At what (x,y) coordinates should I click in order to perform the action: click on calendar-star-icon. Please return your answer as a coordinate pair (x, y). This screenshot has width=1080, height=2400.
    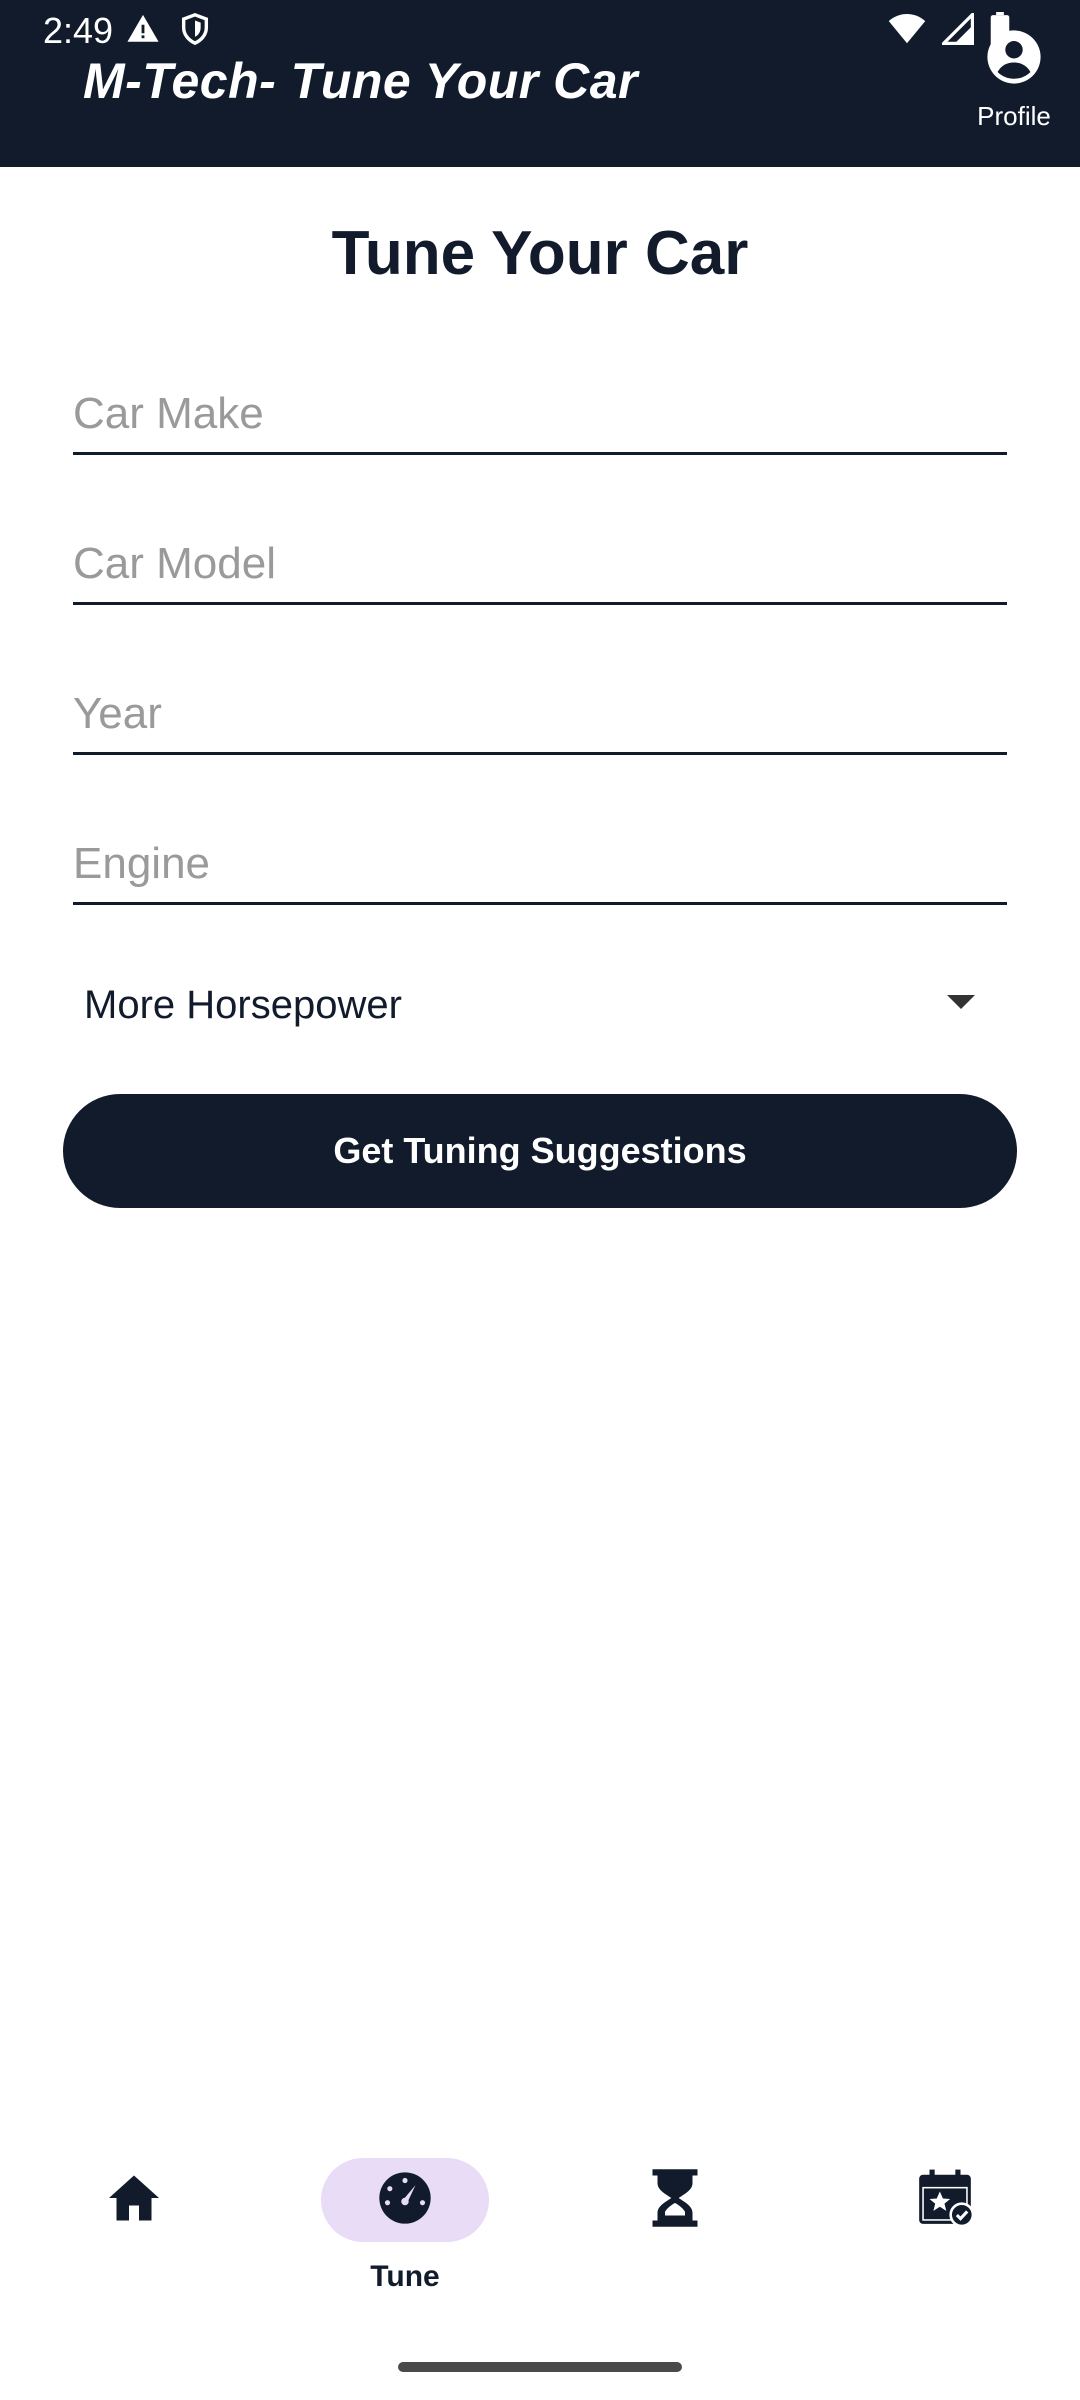
    Looking at the image, I should click on (945, 2200).